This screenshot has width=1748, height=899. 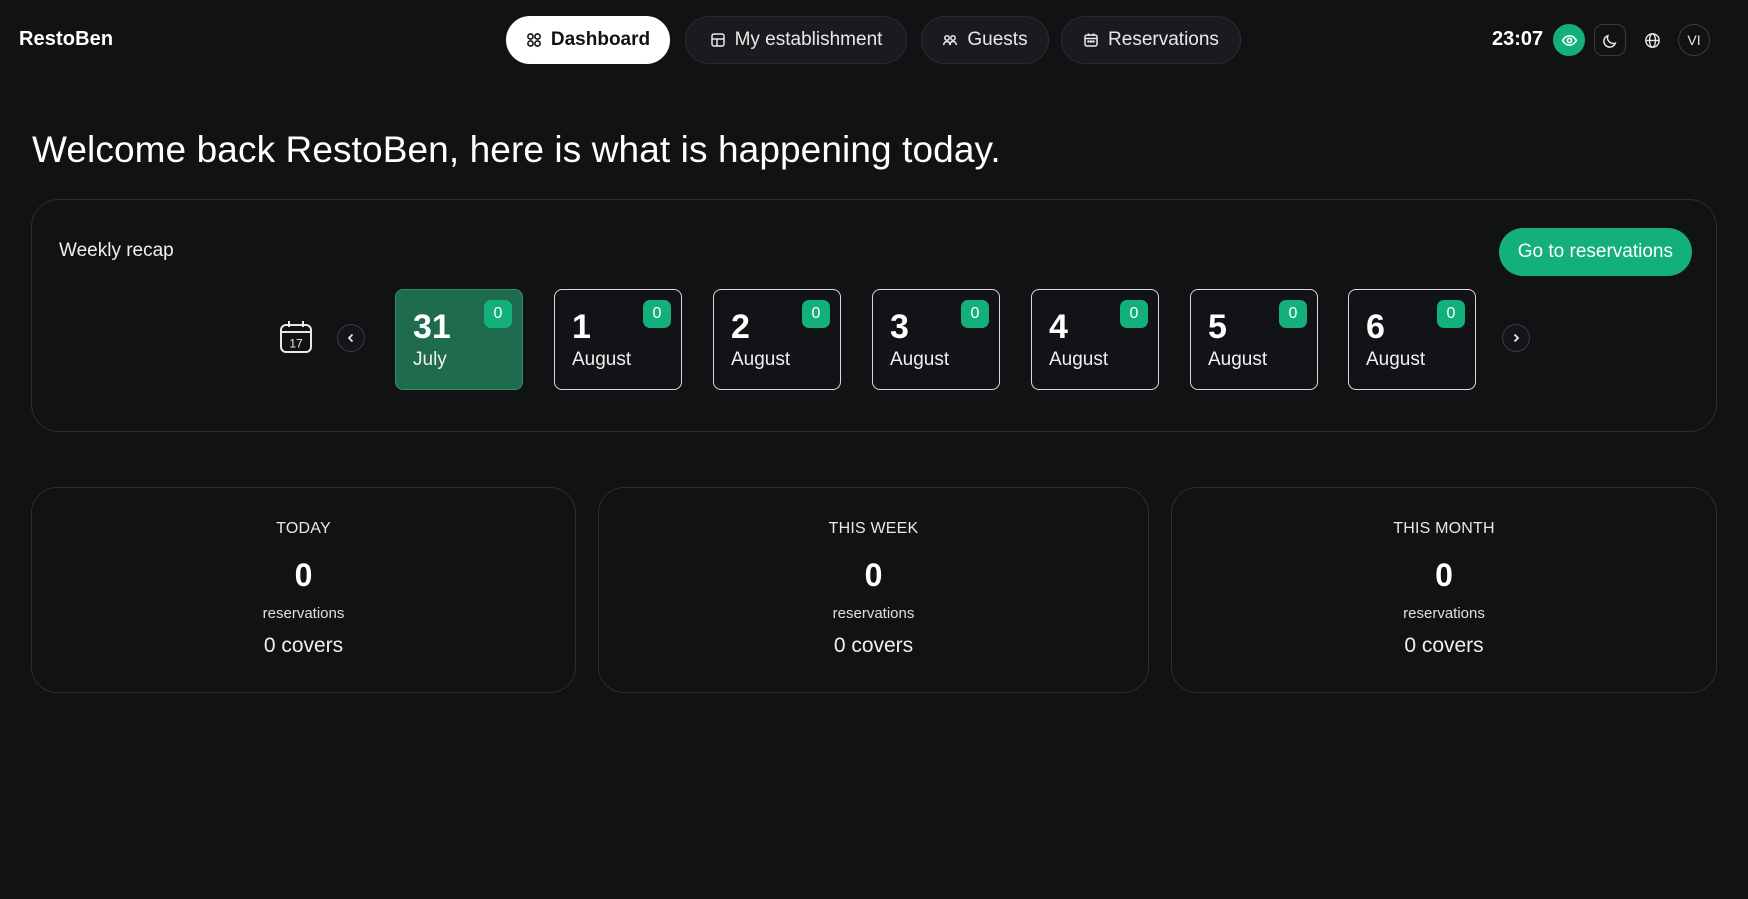 I want to click on theme-toggle, so click(x=1610, y=40).